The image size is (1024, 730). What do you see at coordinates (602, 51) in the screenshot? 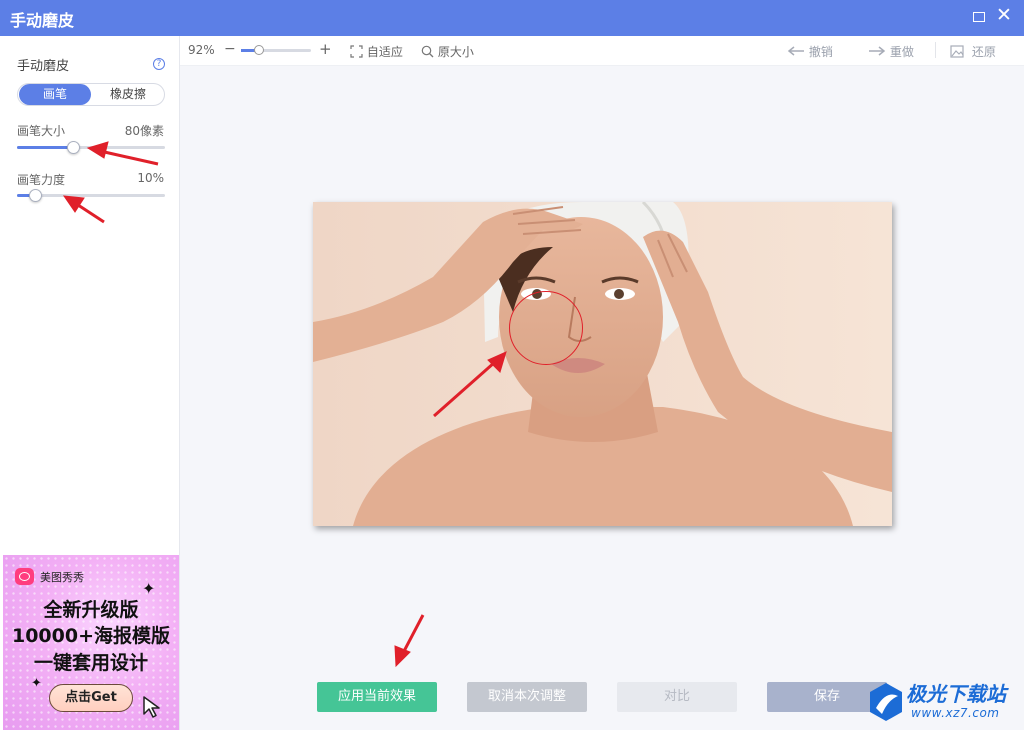
I see `canvas-toolbar: 92% − + 自适应 原大小 撤销 重做 还原` at bounding box center [602, 51].